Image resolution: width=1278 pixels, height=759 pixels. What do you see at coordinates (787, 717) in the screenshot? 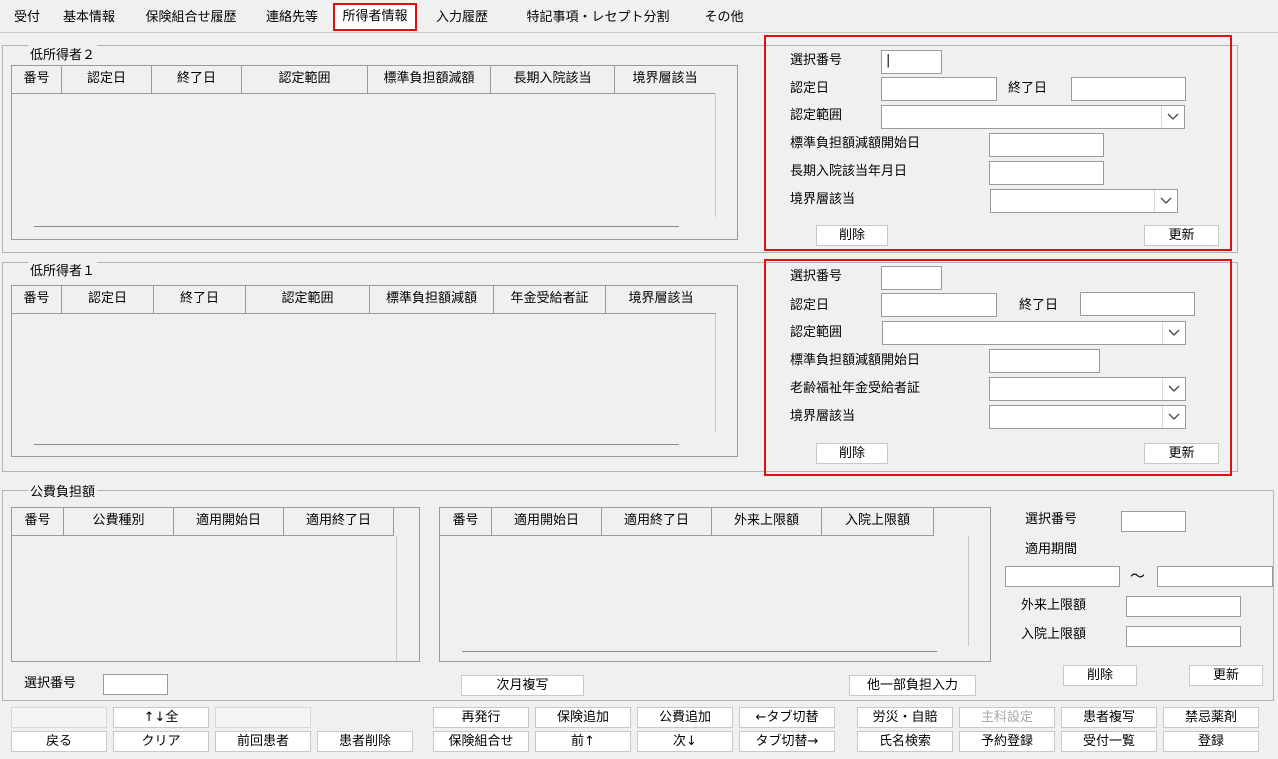
I see `tab-switch-left-button: ←タブ切替` at bounding box center [787, 717].